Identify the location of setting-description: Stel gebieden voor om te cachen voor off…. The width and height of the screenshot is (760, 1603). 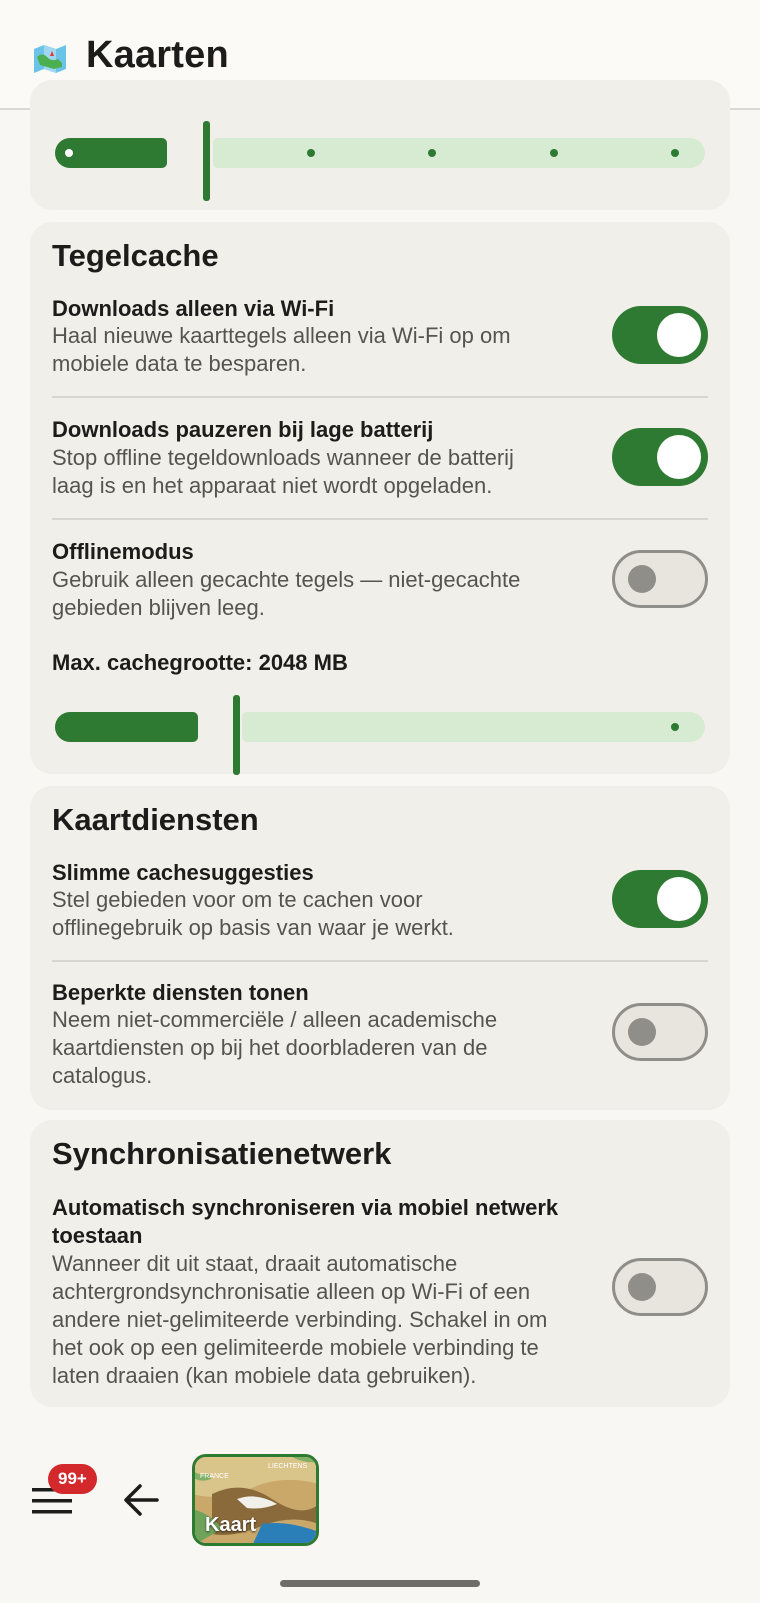
(253, 913).